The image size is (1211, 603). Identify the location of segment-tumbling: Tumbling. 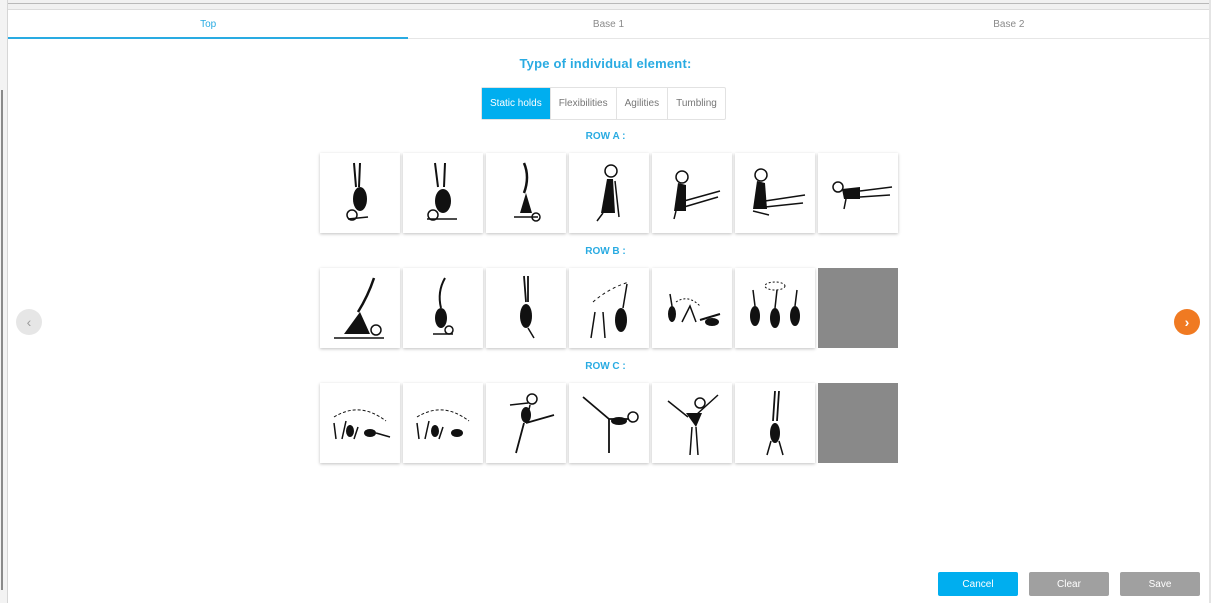
(696, 103).